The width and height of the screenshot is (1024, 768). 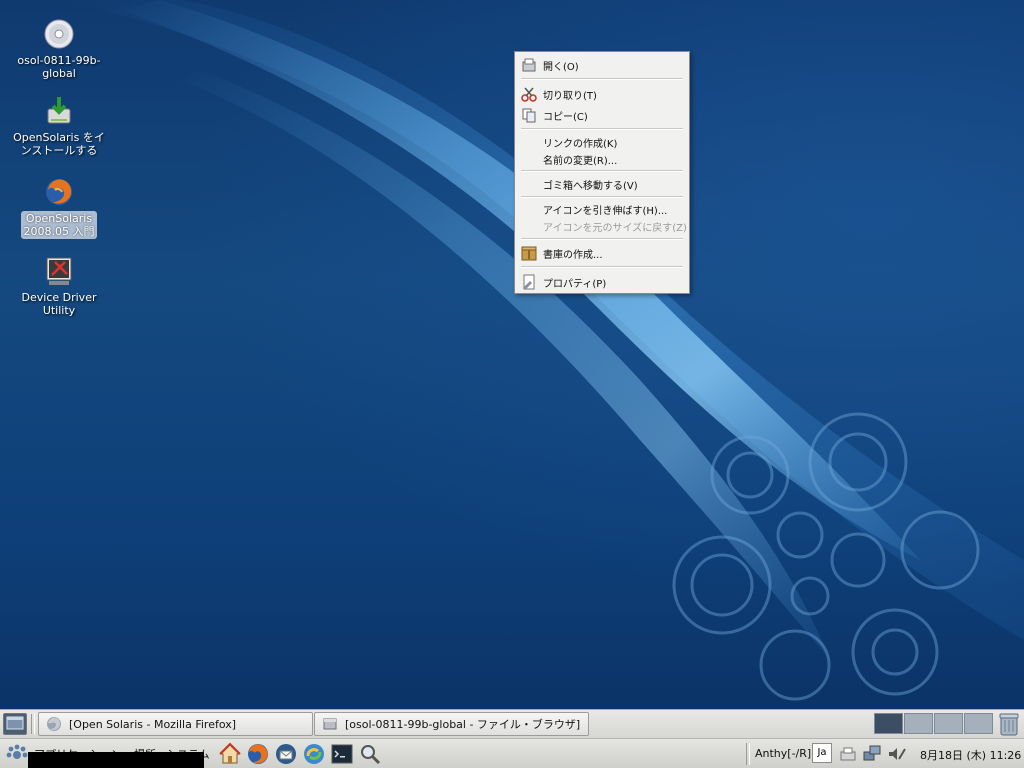 I want to click on desktop-icon-label: OpenSolaris をイ ンストールする, so click(x=59, y=144).